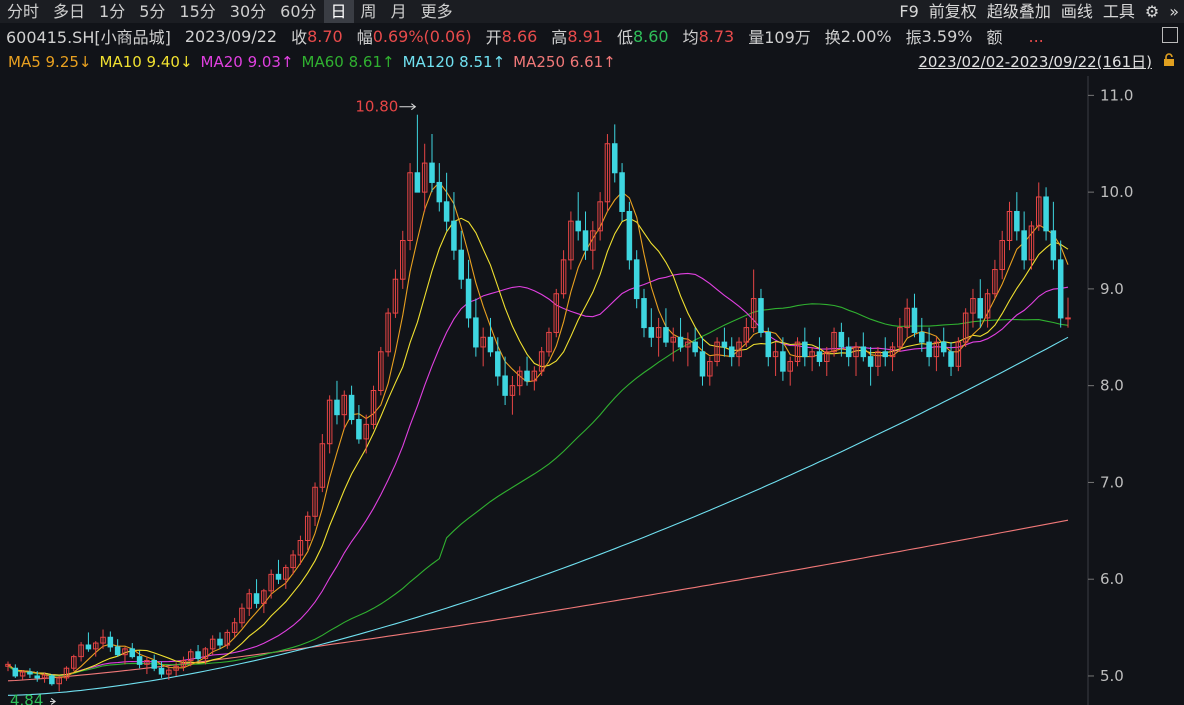 The height and width of the screenshot is (705, 1184). Describe the element at coordinates (348, 62) in the screenshot. I see `ma60-label: MA60 8.61↑` at that location.